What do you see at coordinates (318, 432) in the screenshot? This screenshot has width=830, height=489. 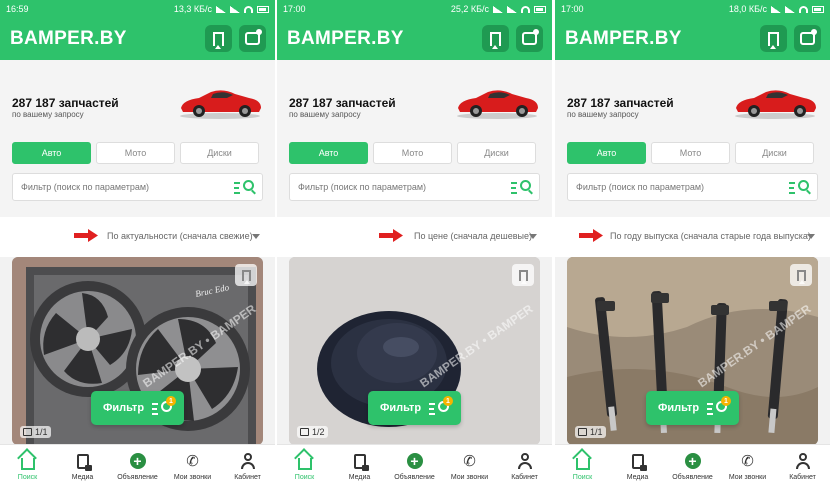 I see `photo-counter-text: 1/2` at bounding box center [318, 432].